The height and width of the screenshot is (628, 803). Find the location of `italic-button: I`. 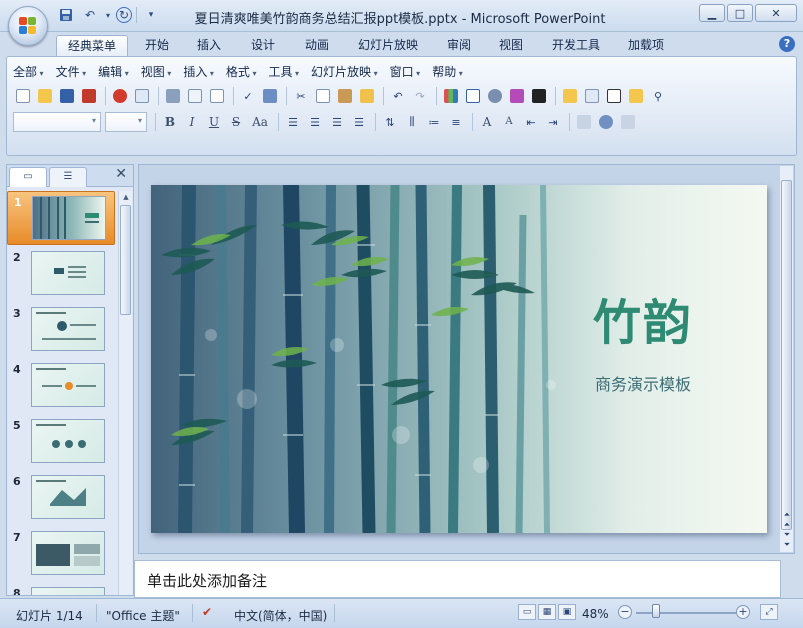

italic-button: I is located at coordinates (192, 122).